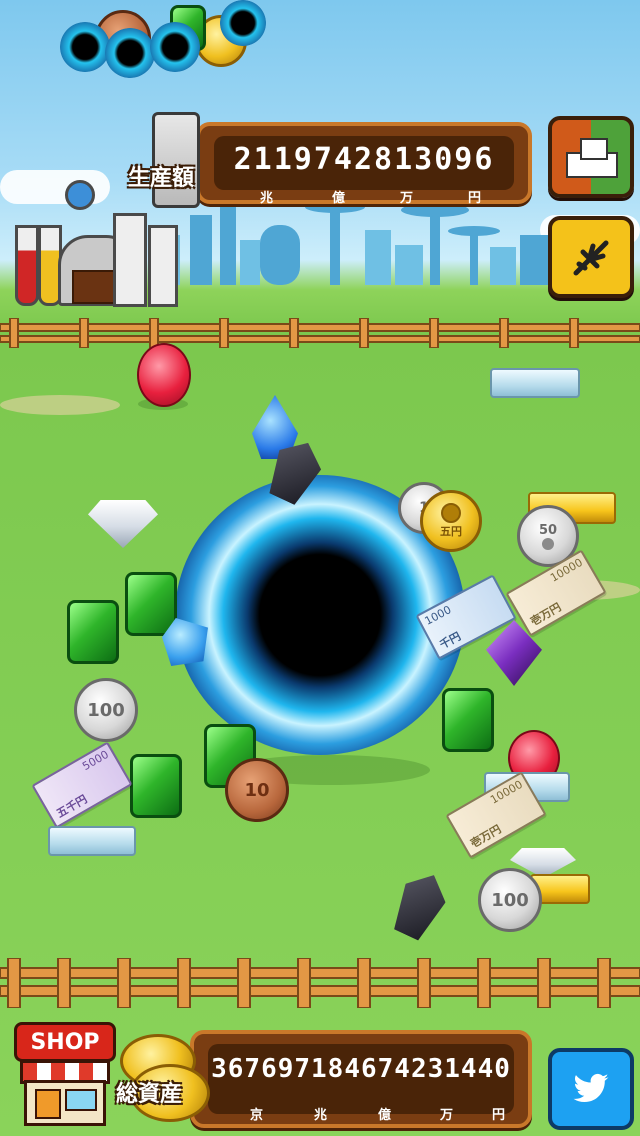  Describe the element at coordinates (80, 195) in the screenshot. I see `factory-antenna` at that location.